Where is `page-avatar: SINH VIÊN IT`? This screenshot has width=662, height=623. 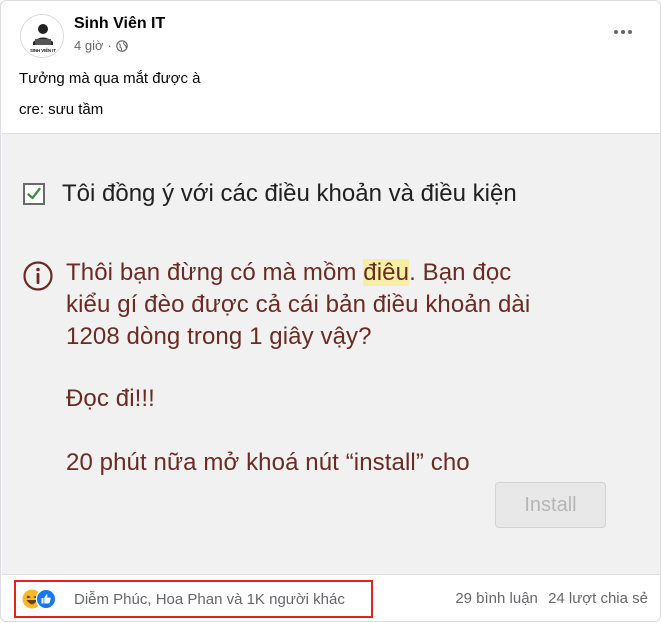
page-avatar: SINH VIÊN IT is located at coordinates (42, 36).